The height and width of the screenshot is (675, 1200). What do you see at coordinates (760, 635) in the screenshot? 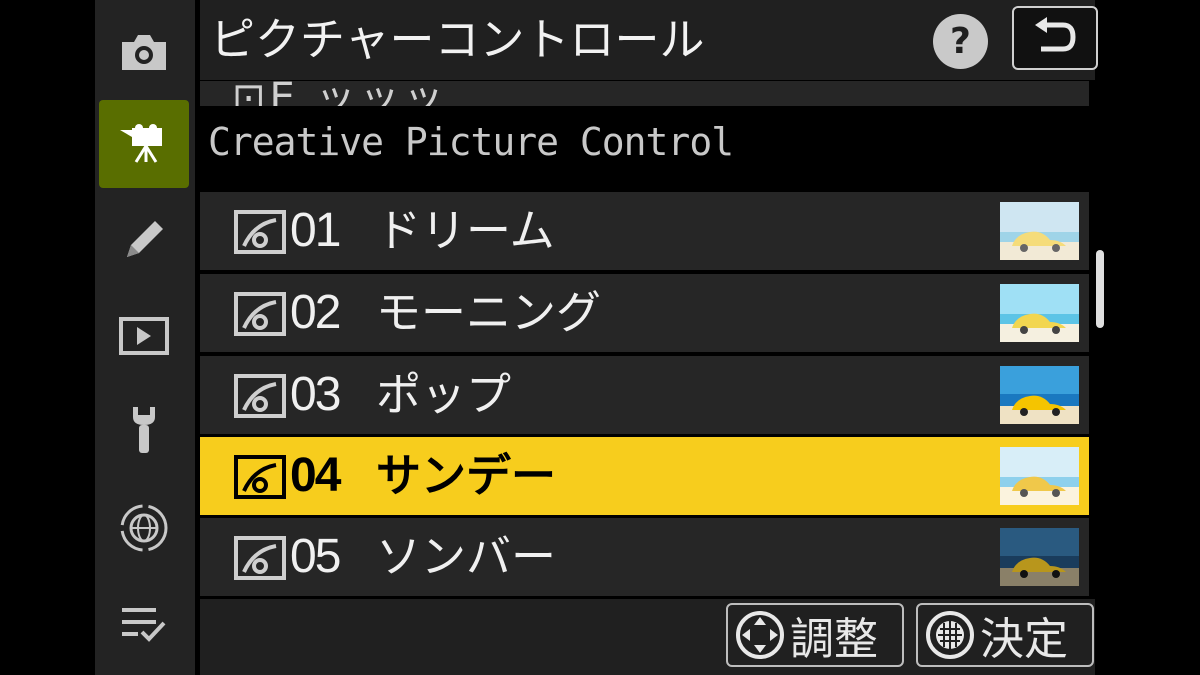
I see `multi-selector-icon` at bounding box center [760, 635].